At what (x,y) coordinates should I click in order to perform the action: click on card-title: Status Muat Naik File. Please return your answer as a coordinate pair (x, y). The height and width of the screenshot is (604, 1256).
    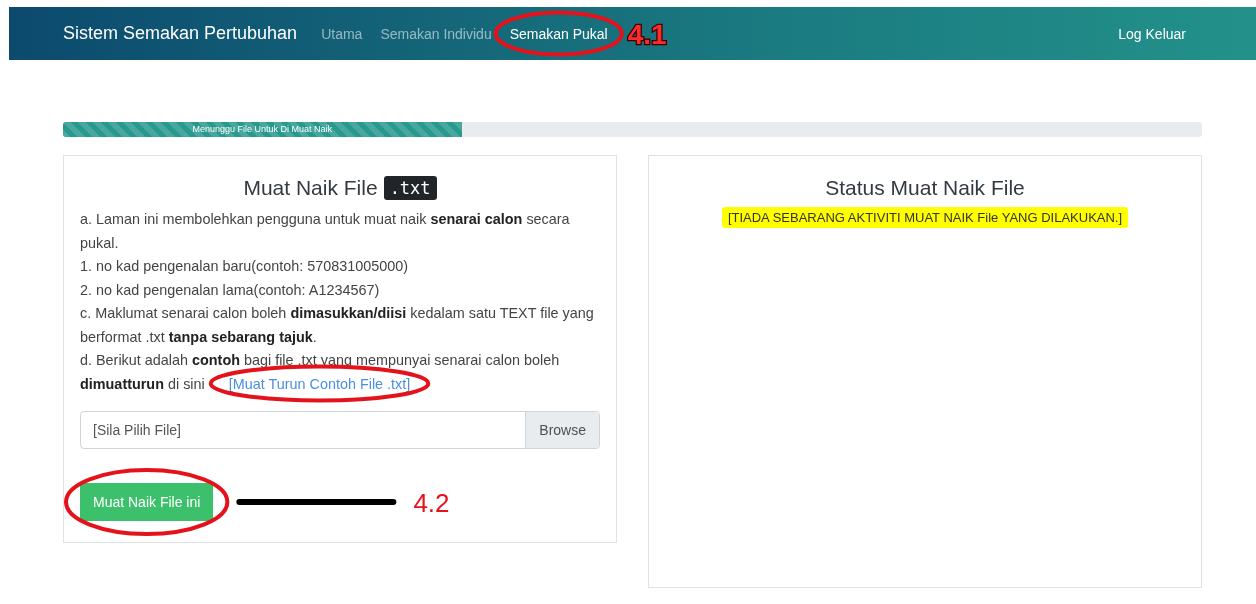
    Looking at the image, I should click on (925, 188).